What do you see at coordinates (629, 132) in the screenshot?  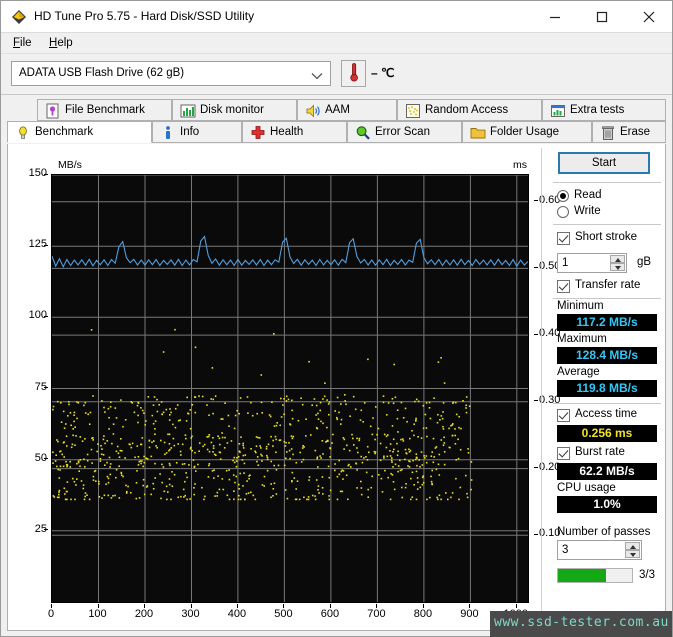 I see `tab-erase: Erase` at bounding box center [629, 132].